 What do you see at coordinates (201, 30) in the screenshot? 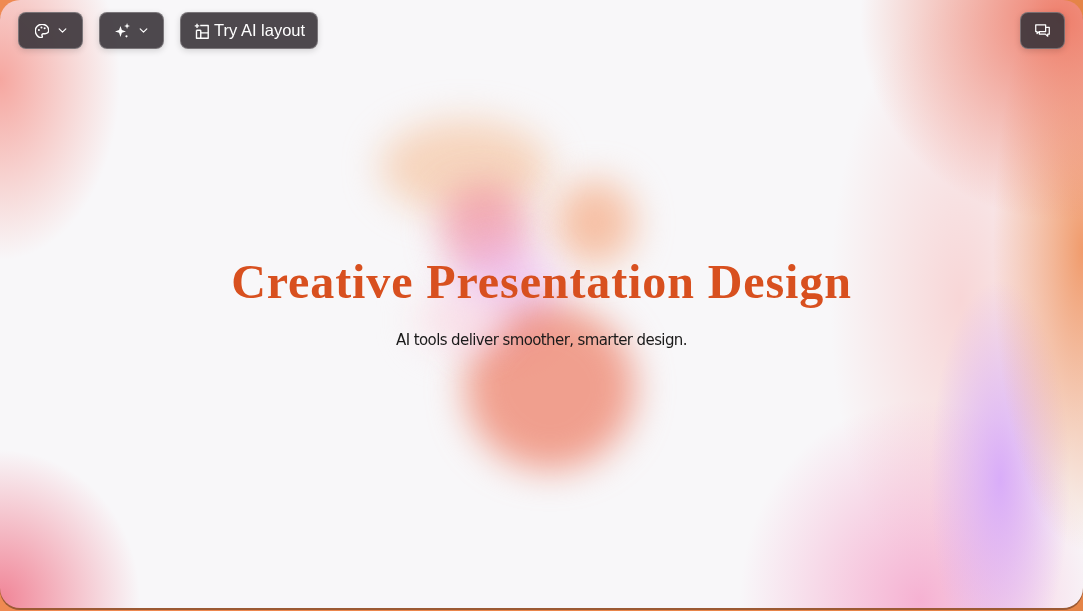
I see `layout-icon` at bounding box center [201, 30].